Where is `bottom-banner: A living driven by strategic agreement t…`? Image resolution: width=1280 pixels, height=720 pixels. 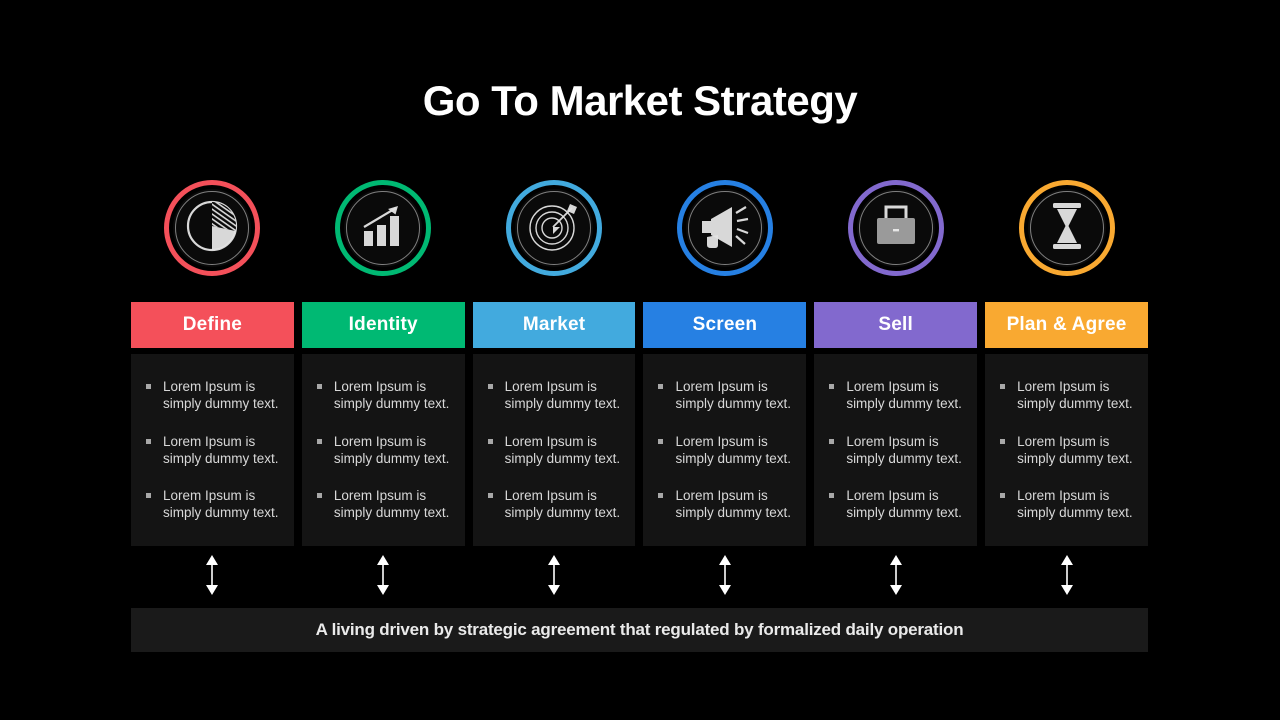 bottom-banner: A living driven by strategic agreement t… is located at coordinates (639, 630).